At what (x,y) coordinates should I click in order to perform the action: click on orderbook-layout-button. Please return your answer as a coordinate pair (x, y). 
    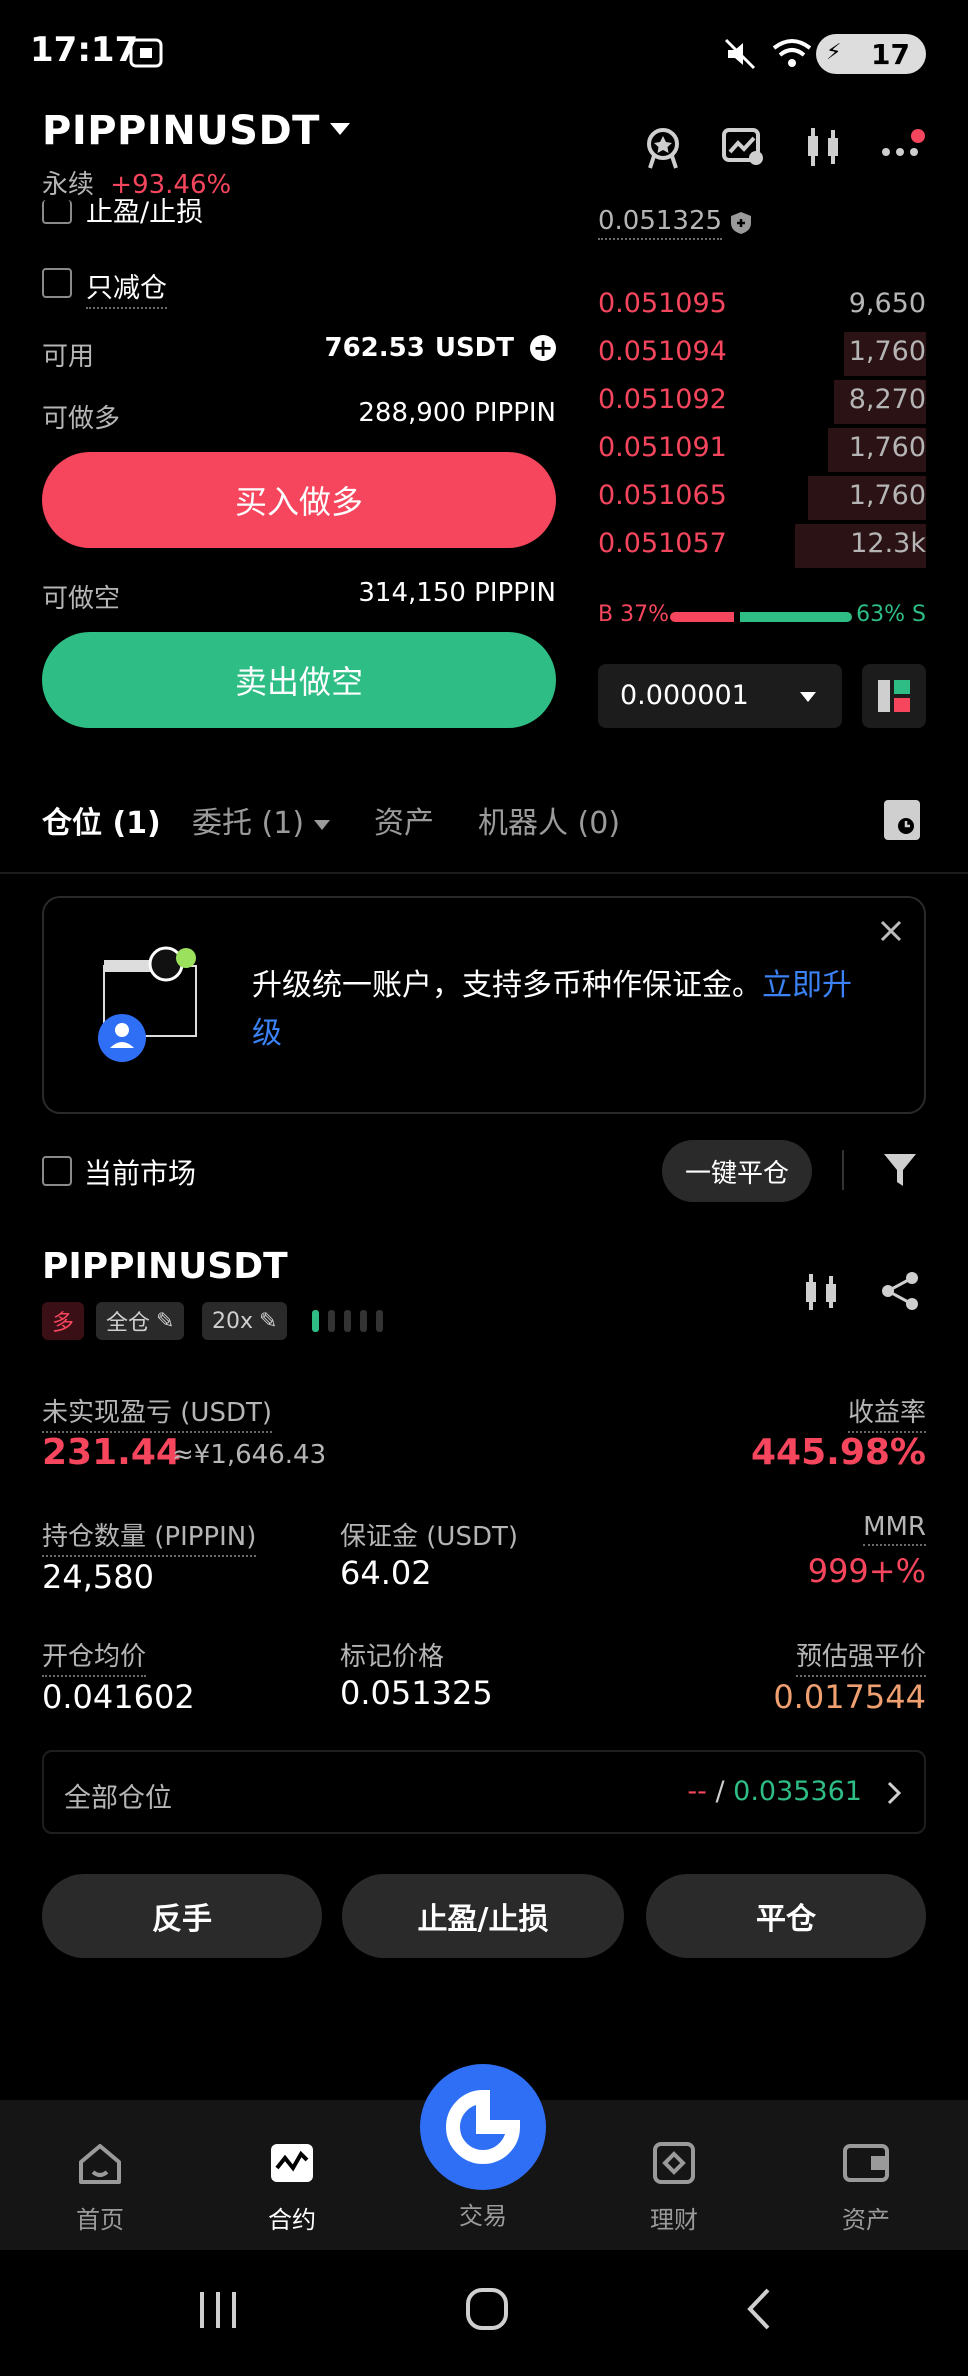
    Looking at the image, I should click on (894, 696).